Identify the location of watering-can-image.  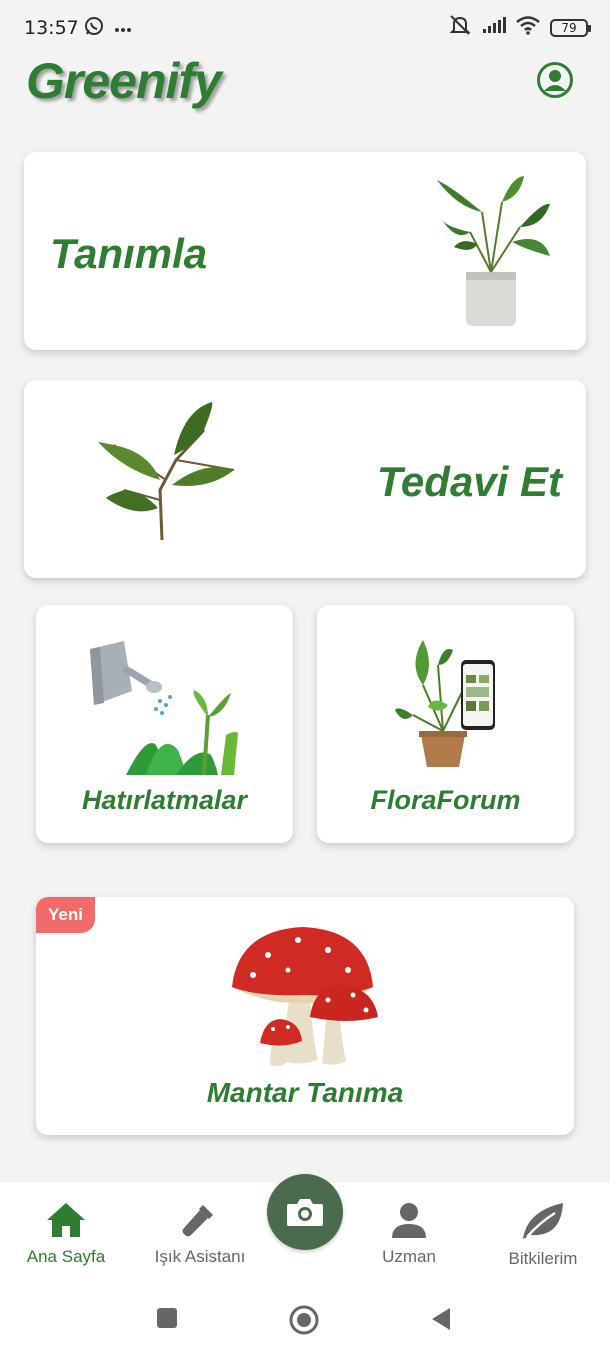
(164, 708).